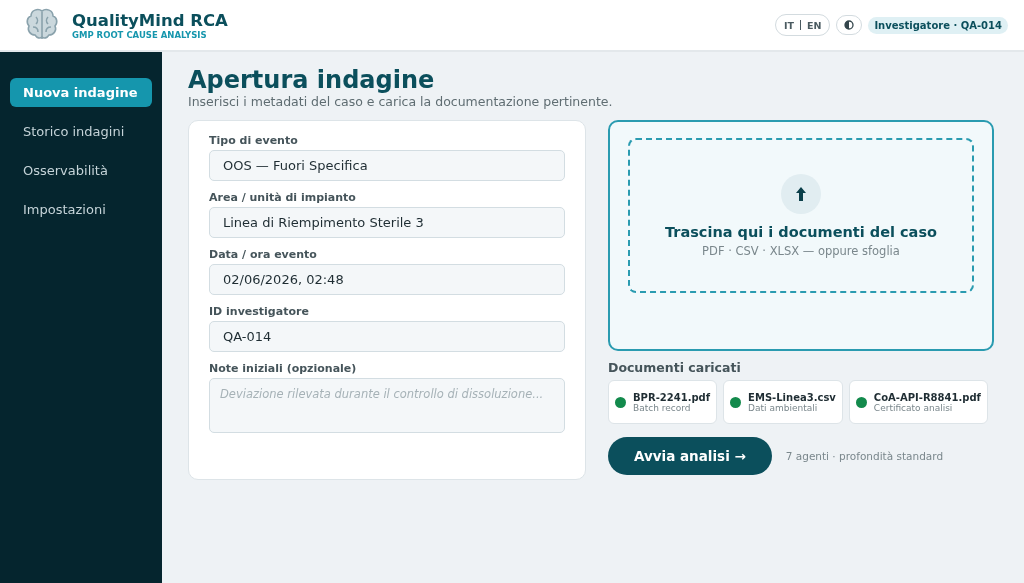  What do you see at coordinates (387, 222) in the screenshot?
I see `input-field: Linea di Riempimento Sterile 3` at bounding box center [387, 222].